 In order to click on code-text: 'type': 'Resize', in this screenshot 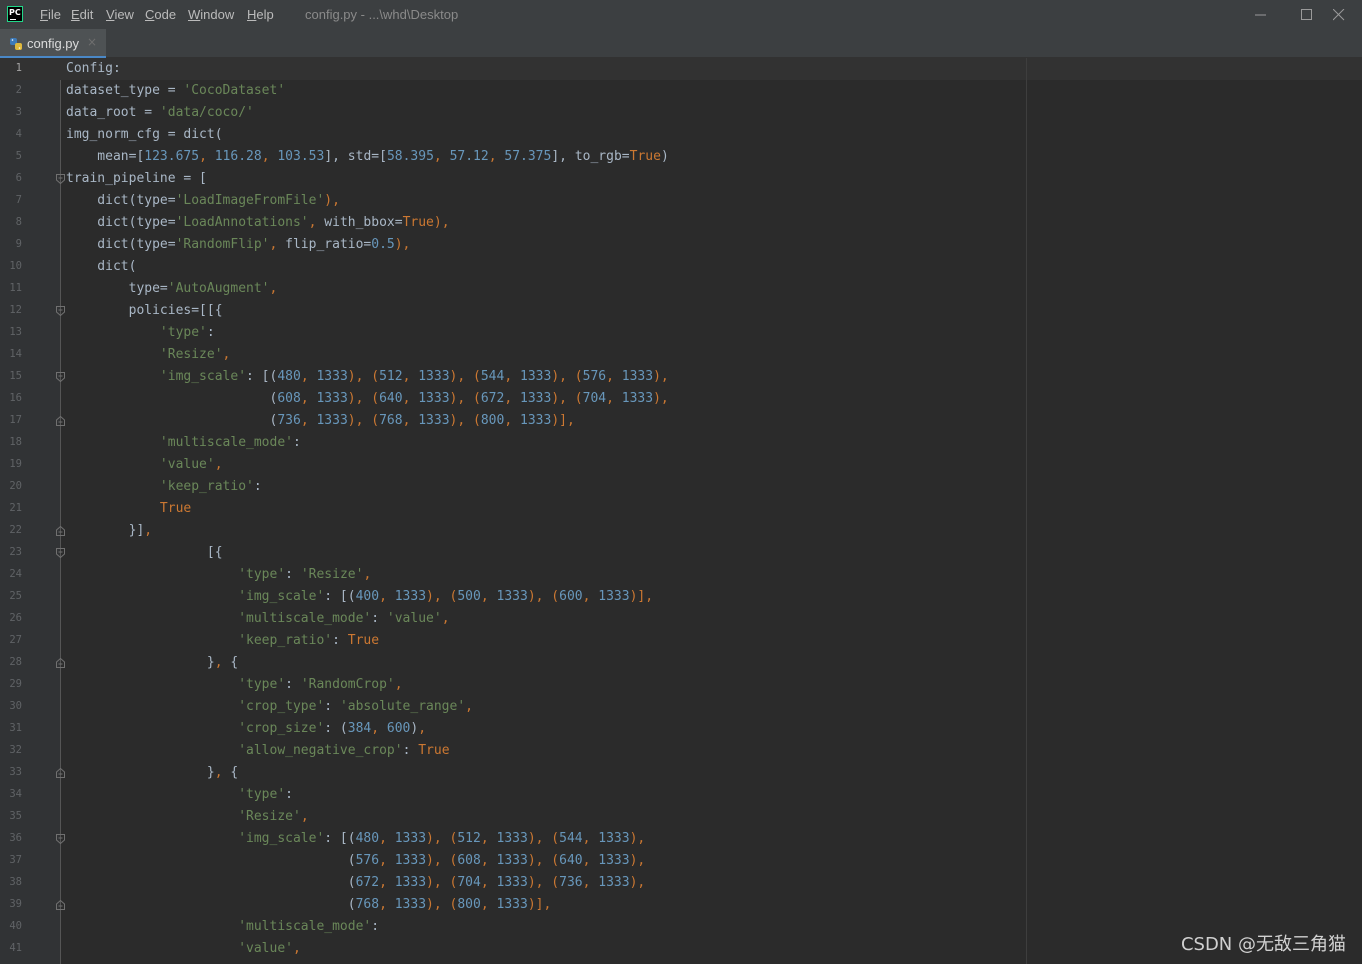, I will do `click(218, 575)`.